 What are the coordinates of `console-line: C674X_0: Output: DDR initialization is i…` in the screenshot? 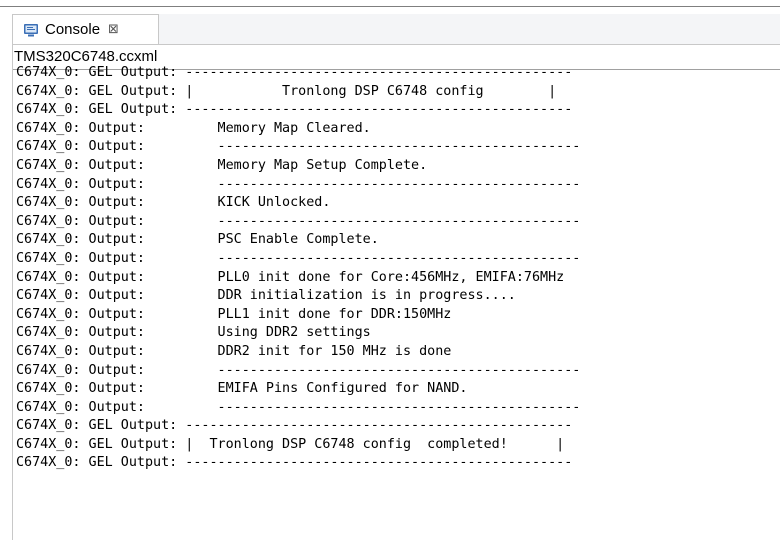 It's located at (266, 296).